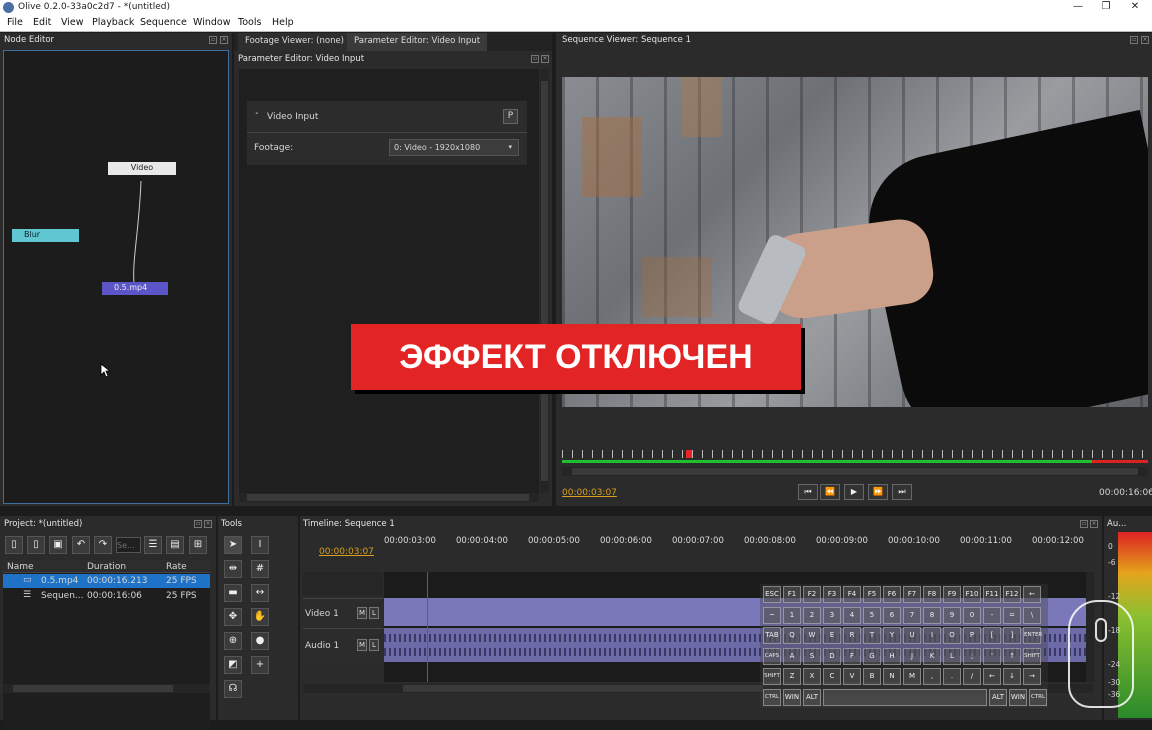  I want to click on key: F9, so click(952, 594).